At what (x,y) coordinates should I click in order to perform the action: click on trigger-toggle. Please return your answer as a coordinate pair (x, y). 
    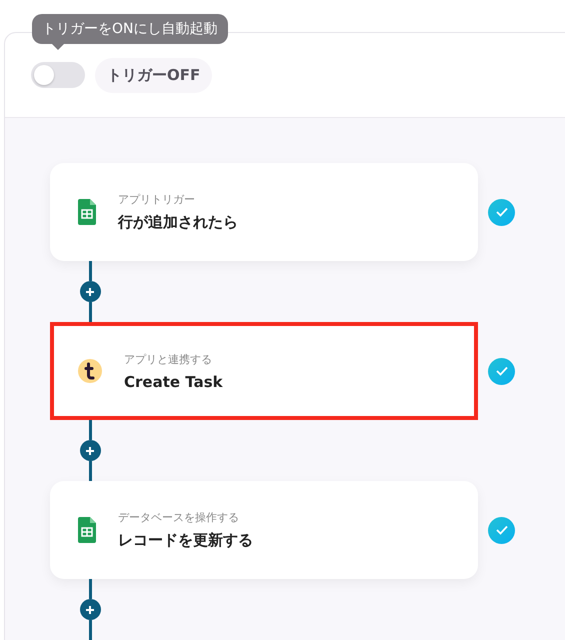
    Looking at the image, I should click on (58, 75).